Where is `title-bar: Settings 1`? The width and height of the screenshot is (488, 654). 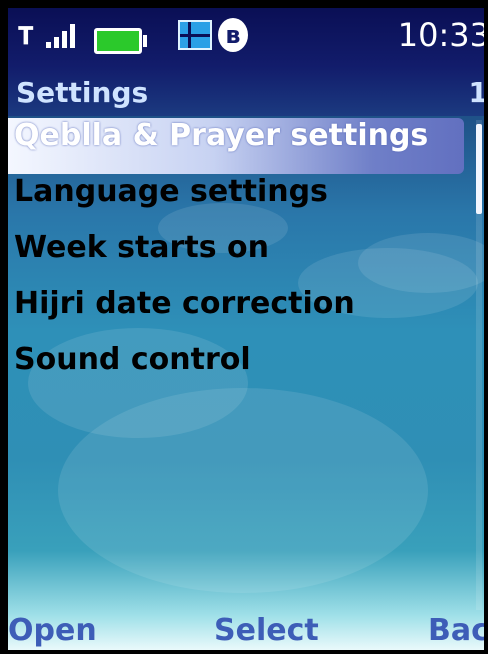 title-bar: Settings 1 is located at coordinates (246, 91).